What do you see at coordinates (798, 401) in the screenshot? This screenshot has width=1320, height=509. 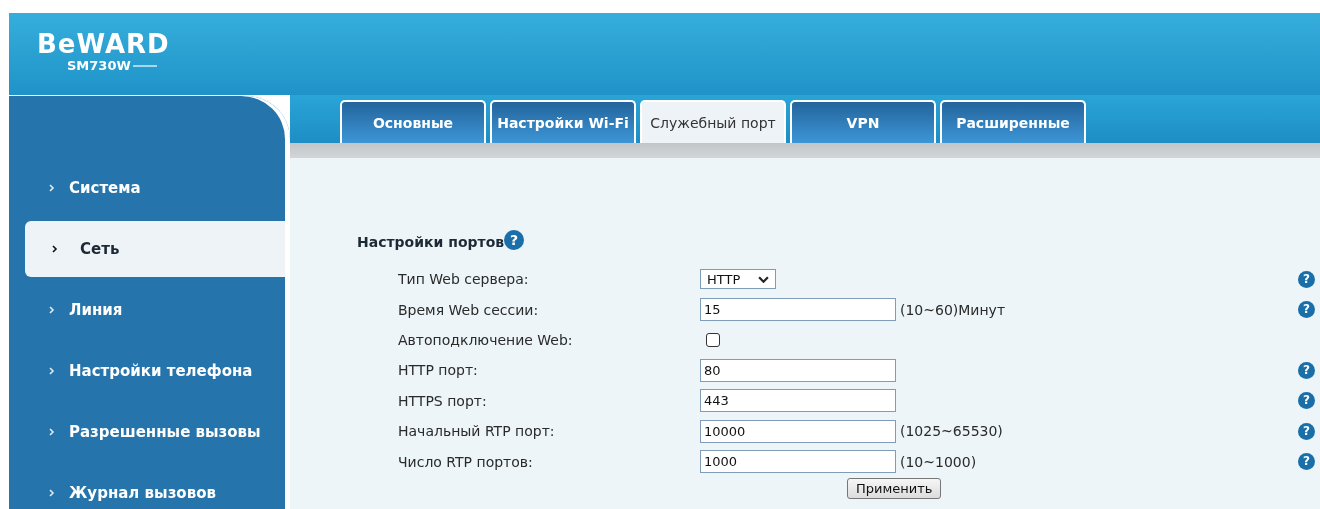 I see `input-field: 443` at bounding box center [798, 401].